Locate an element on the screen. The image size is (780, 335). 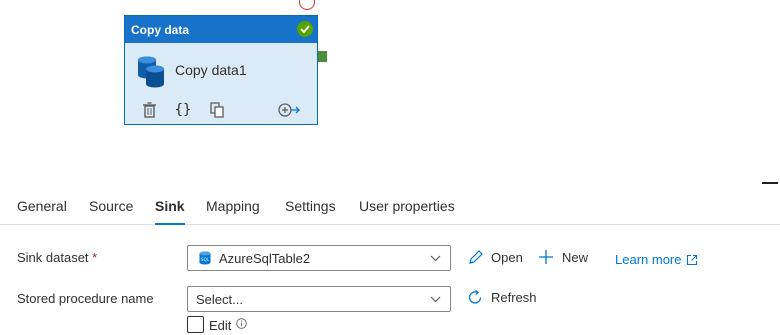
sink-dataset-label: Sink dataset * is located at coordinates (57, 257).